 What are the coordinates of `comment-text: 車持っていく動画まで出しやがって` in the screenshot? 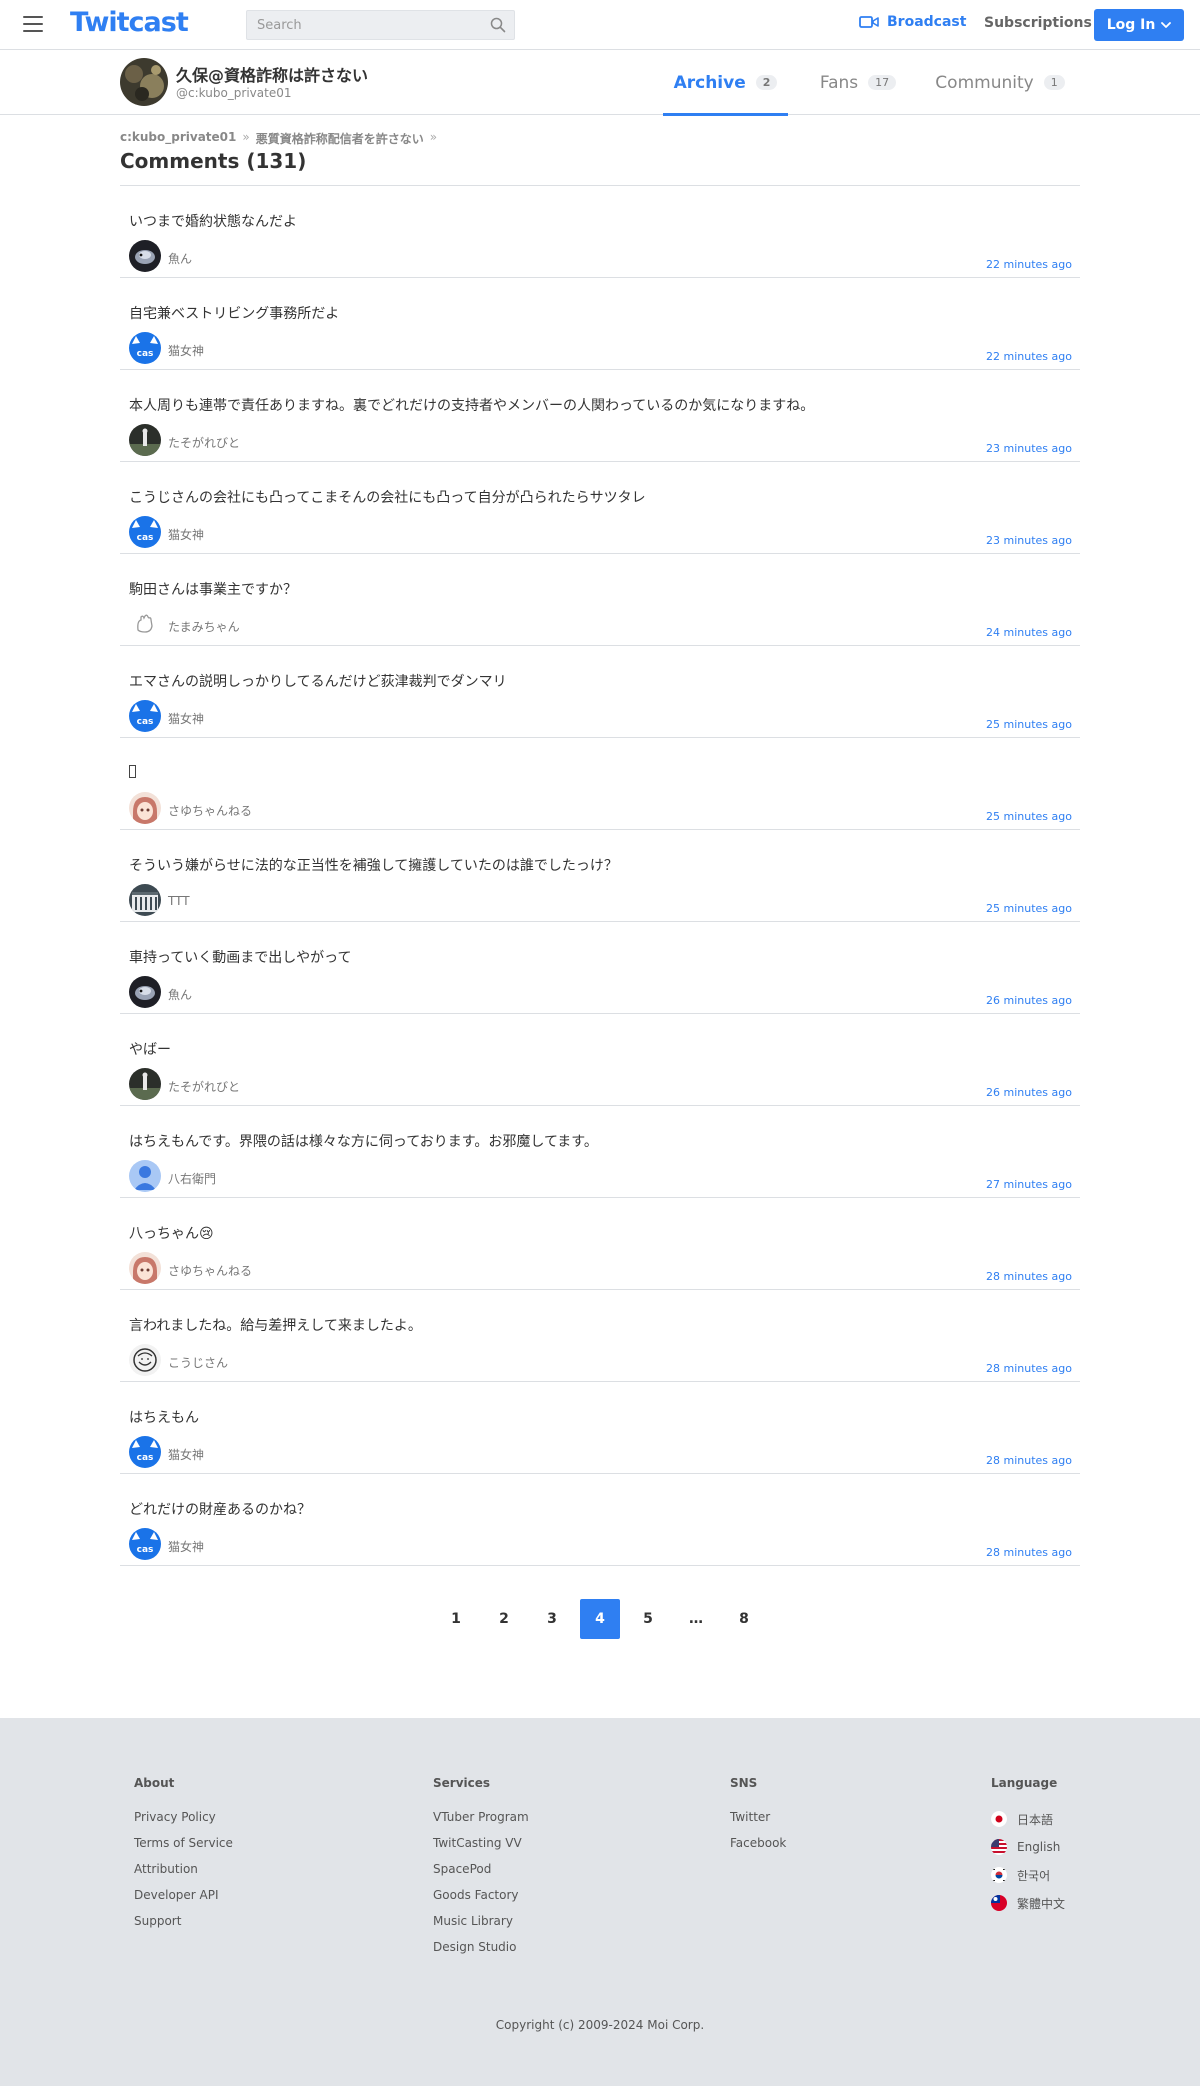 It's located at (240, 958).